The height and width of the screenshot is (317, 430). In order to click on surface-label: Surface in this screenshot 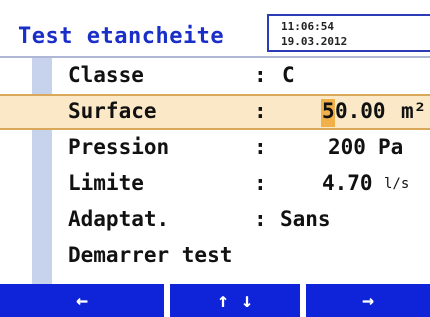, I will do `click(112, 111)`.